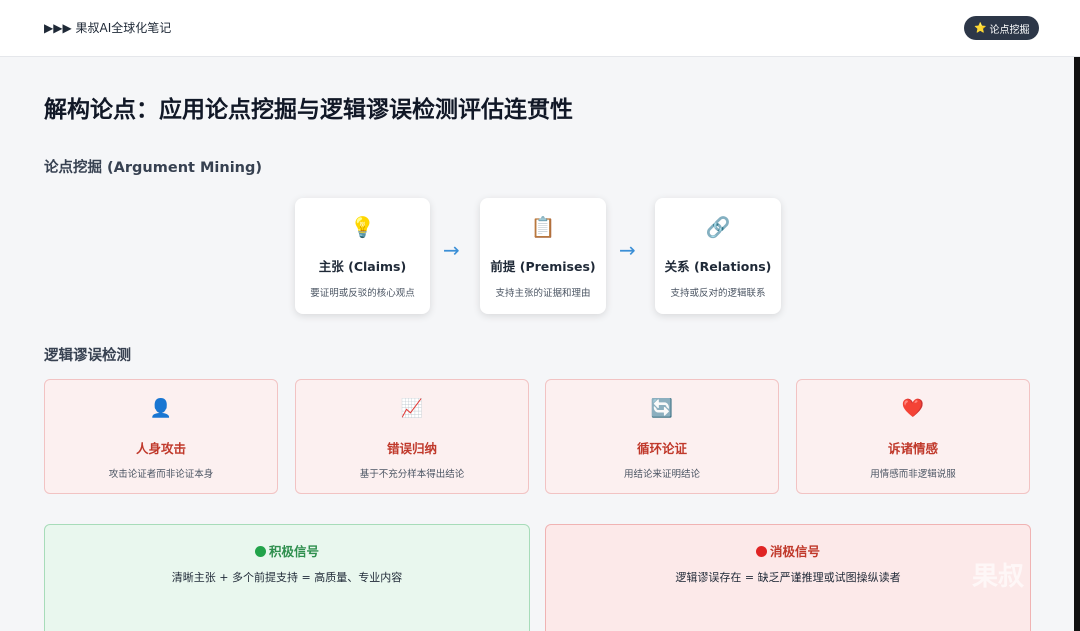 The width and height of the screenshot is (1080, 631). I want to click on person-icon: 👤, so click(161, 408).